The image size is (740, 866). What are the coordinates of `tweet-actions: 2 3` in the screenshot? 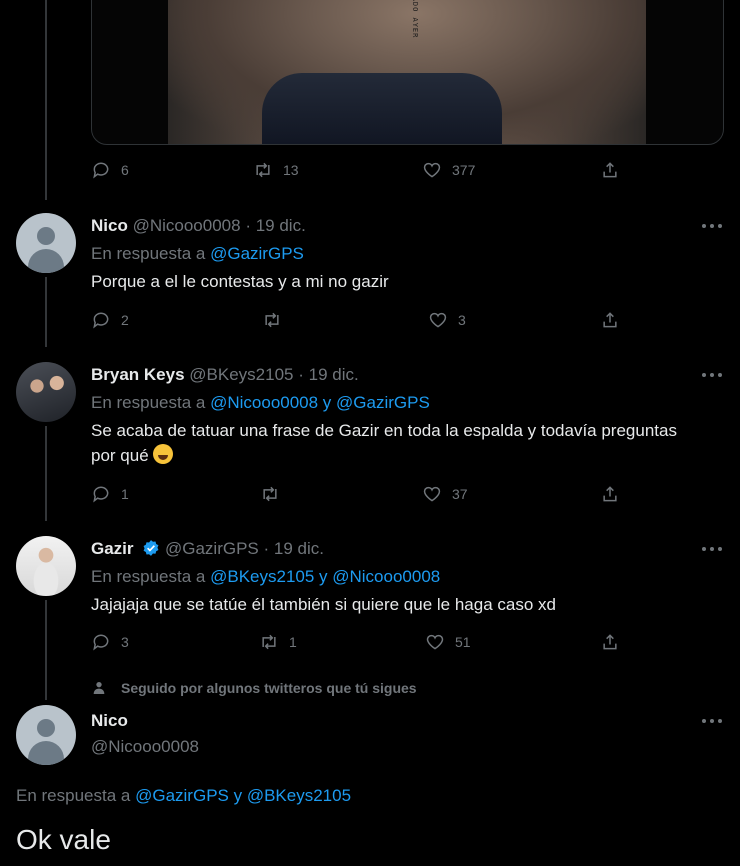 It's located at (361, 322).